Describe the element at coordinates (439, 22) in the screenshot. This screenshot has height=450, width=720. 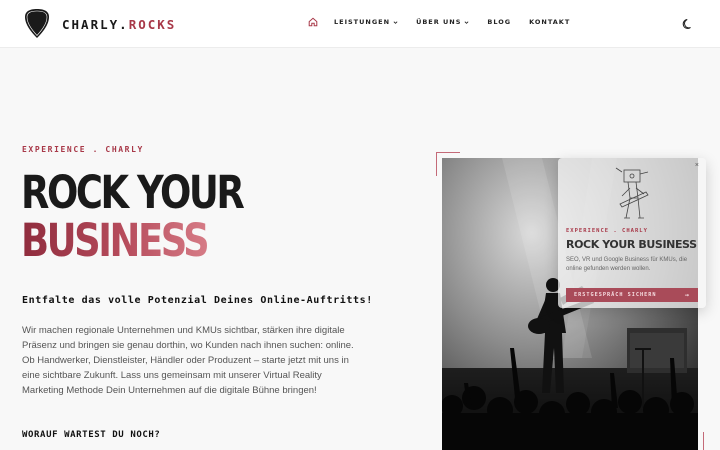
I see `nav-ueber-uns-label: ÜBER UNS` at that location.